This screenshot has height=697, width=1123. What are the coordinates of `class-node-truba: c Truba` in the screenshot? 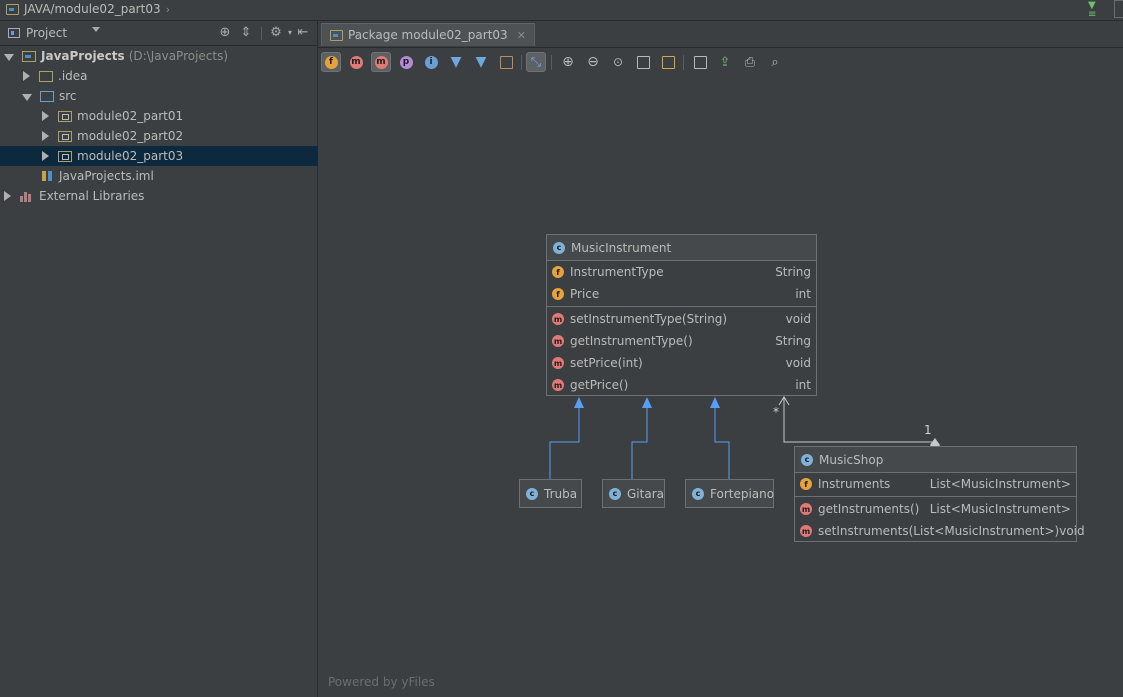 It's located at (550, 493).